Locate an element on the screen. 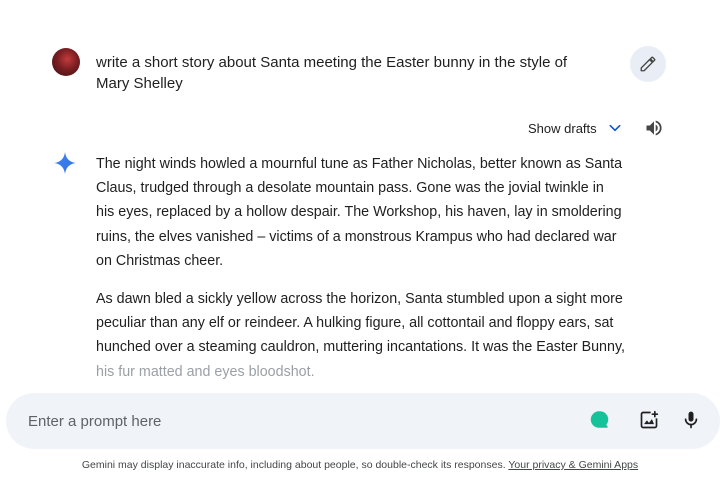 The width and height of the screenshot is (720, 480). edit-prompt-button is located at coordinates (648, 64).